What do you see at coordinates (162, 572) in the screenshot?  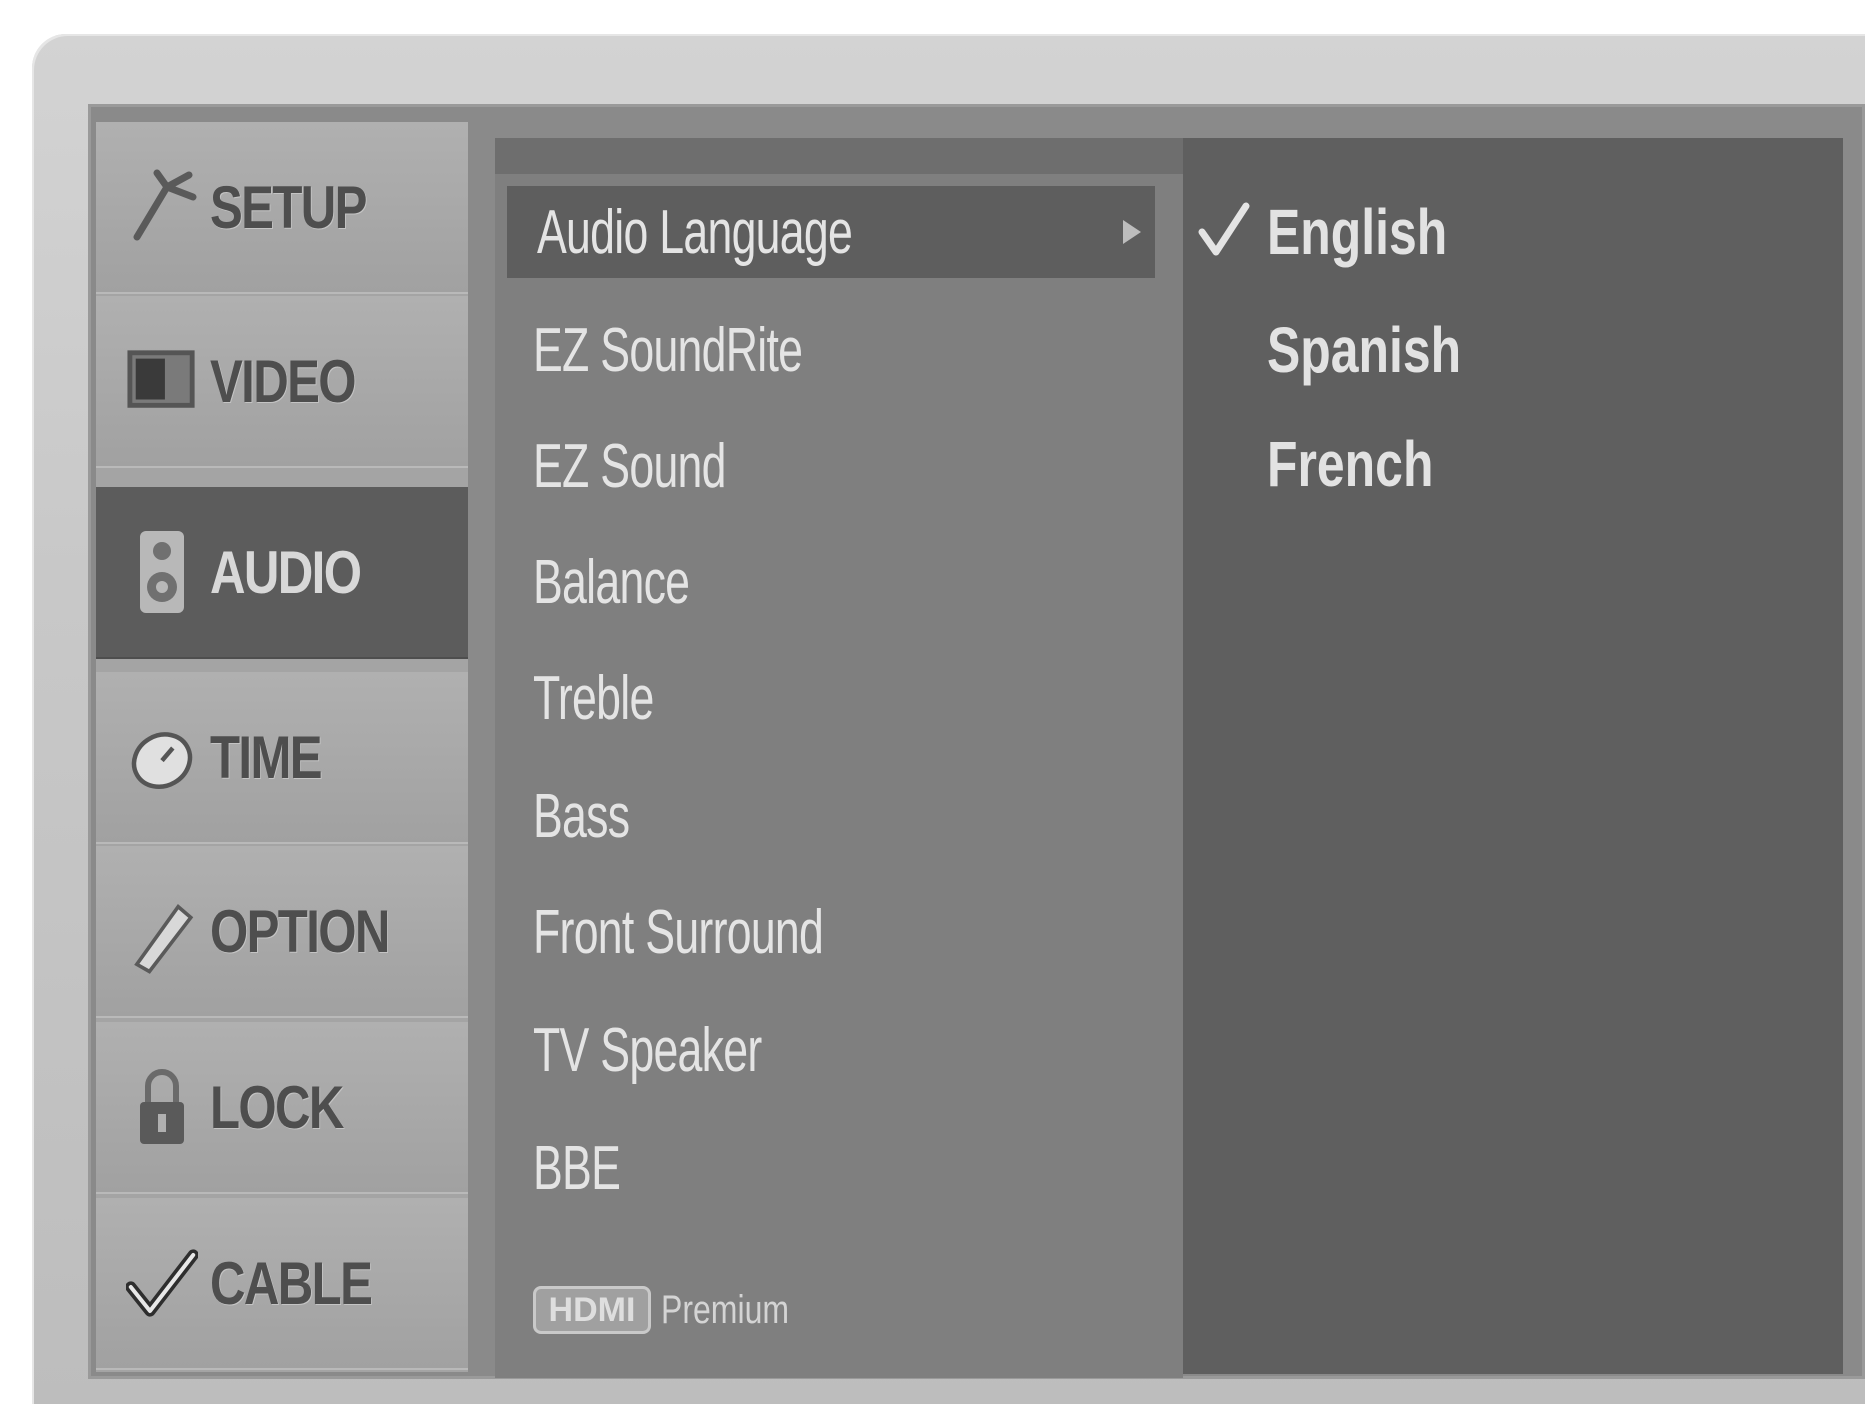 I see `audio-speaker-icon` at bounding box center [162, 572].